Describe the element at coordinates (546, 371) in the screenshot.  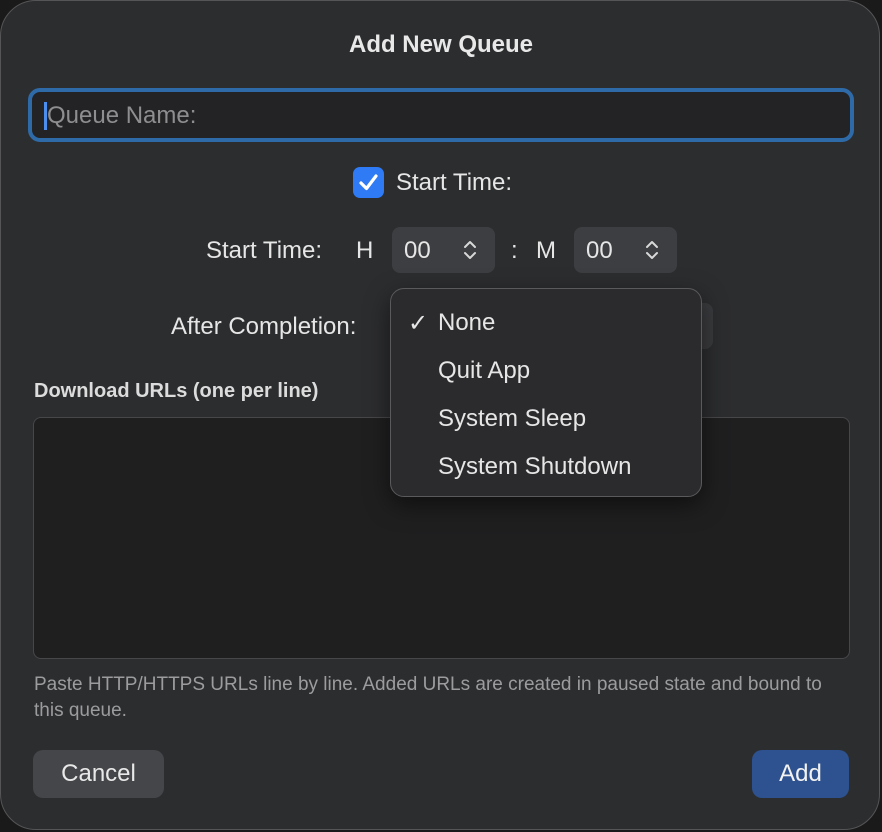
I see `menu-item-quit-app: Quit App` at that location.